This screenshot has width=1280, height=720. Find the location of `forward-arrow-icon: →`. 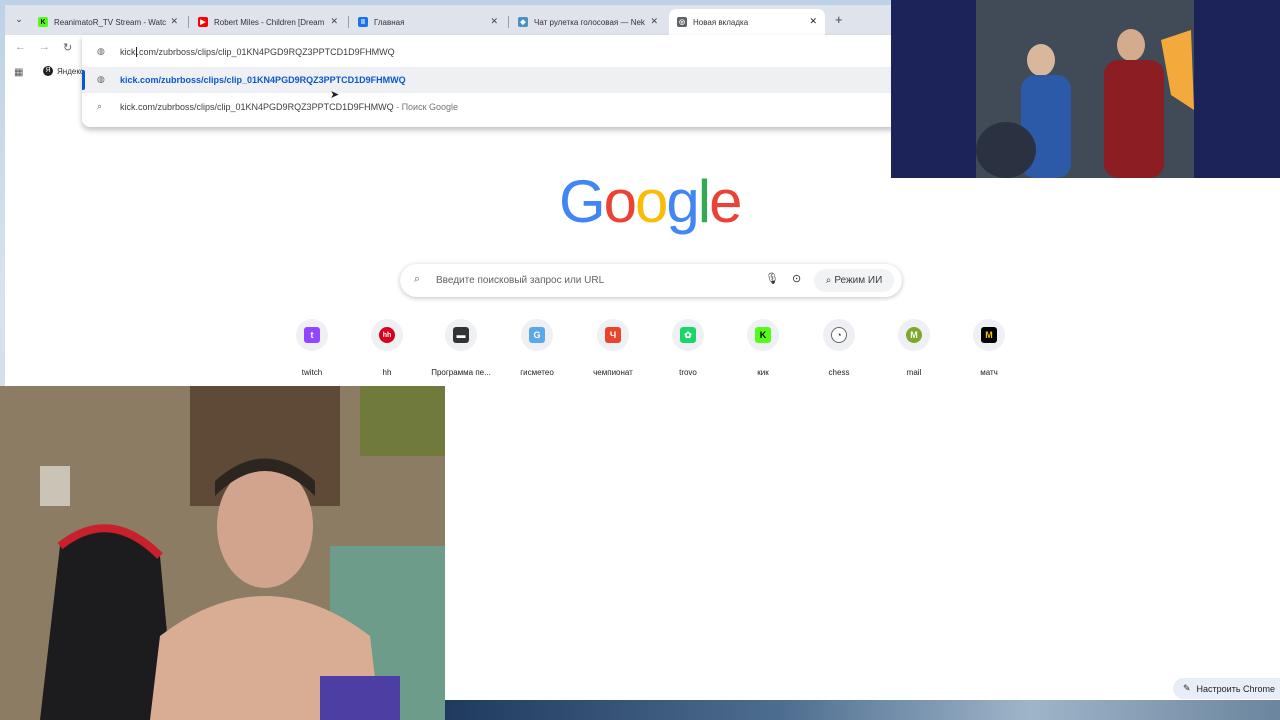

forward-arrow-icon: → is located at coordinates (44, 47).